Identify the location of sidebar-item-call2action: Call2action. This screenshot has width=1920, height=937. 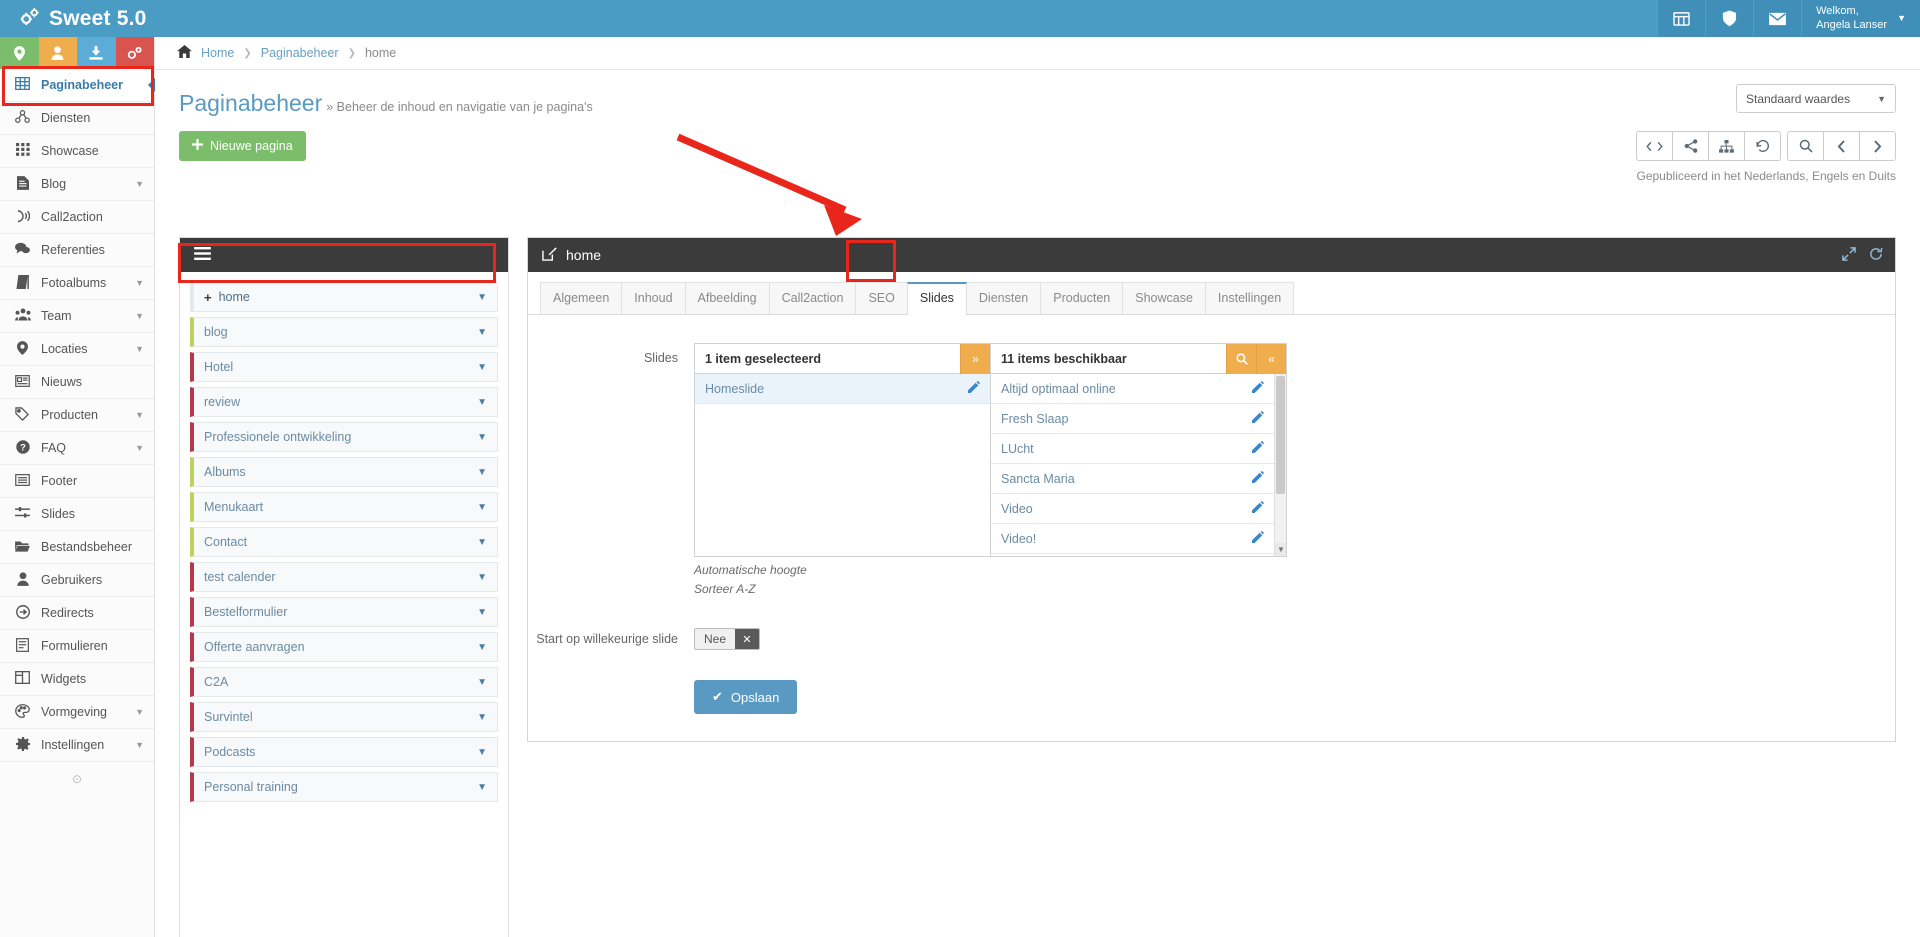
(77, 217).